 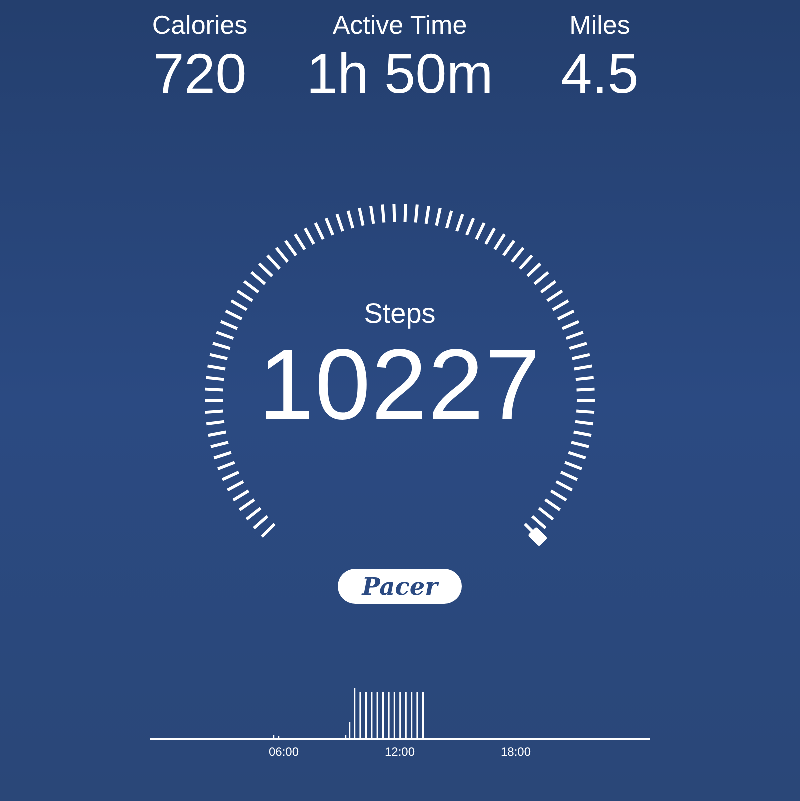 I want to click on stat-label: Calories, so click(x=200, y=25).